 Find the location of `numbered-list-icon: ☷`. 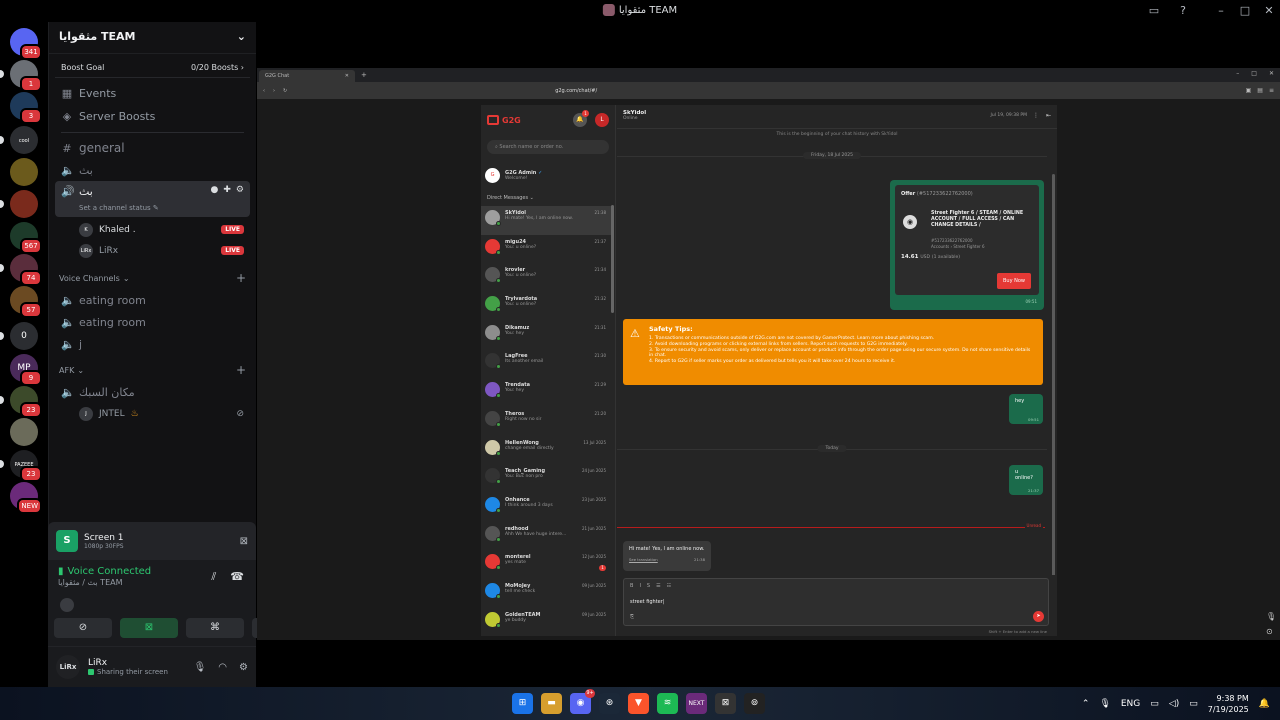

numbered-list-icon: ☷ is located at coordinates (669, 586).